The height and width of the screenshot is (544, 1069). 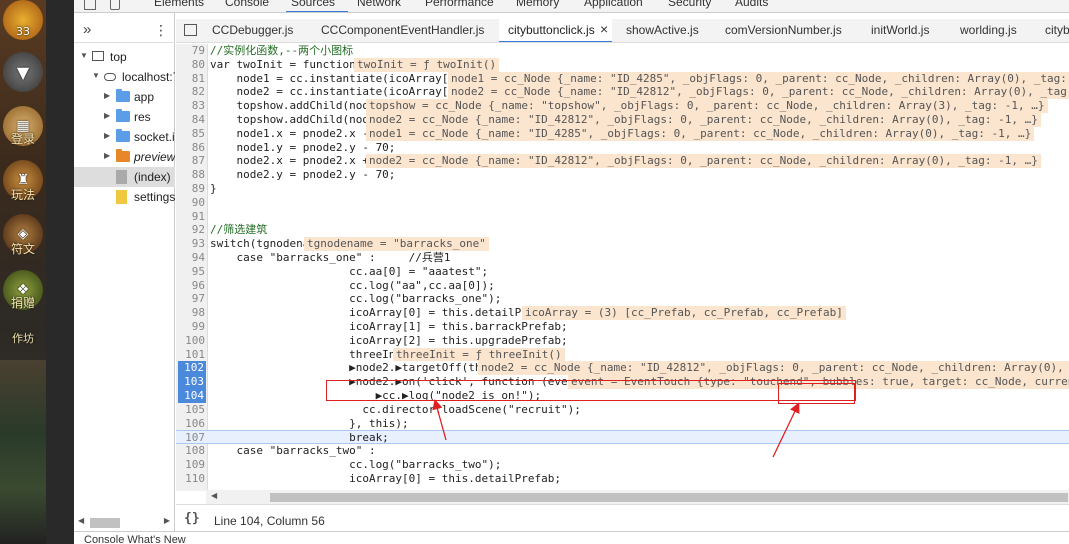 I want to click on code-line: 86 node1.y = pnode2.y - 70;, so click(x=622, y=148).